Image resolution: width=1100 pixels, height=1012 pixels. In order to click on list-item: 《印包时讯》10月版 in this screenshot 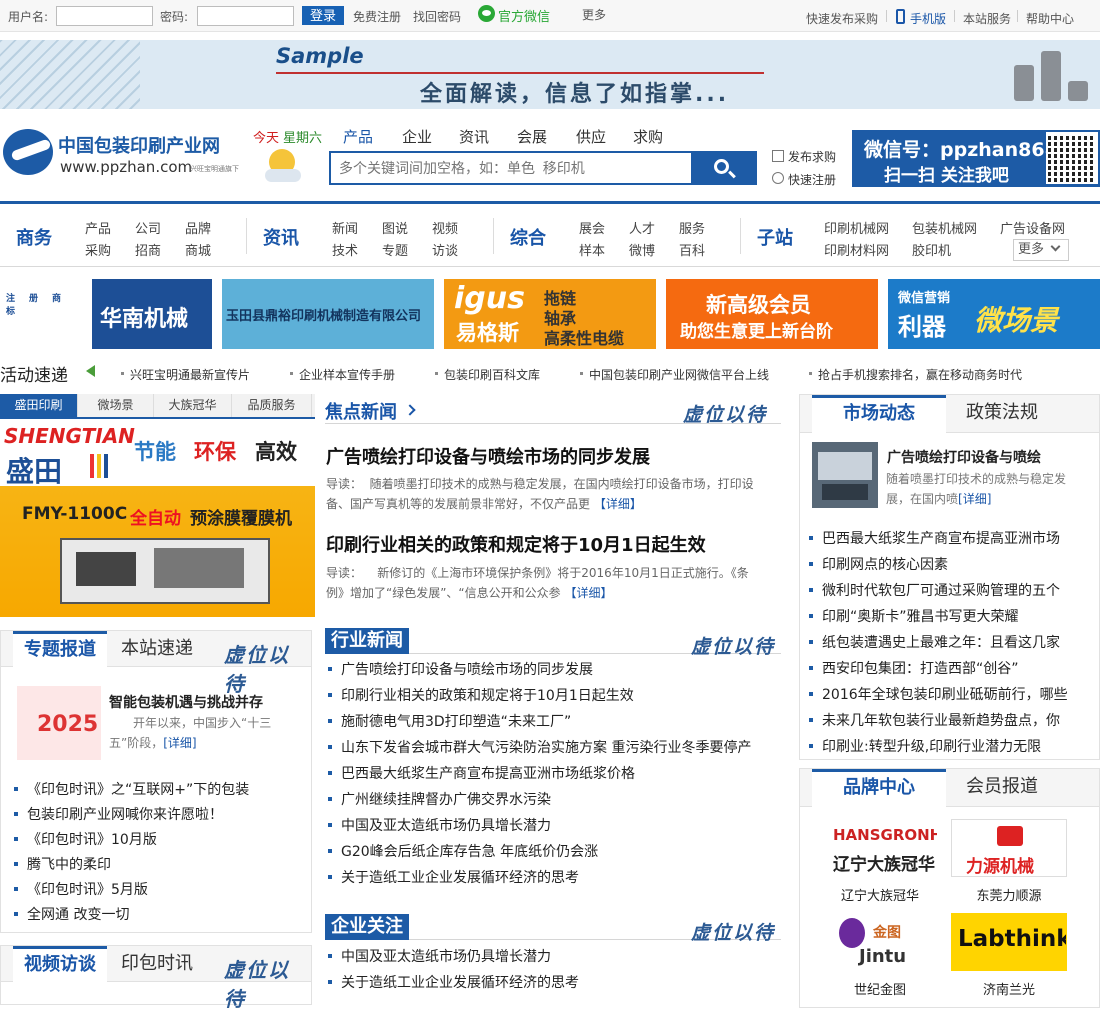, I will do `click(158, 841)`.